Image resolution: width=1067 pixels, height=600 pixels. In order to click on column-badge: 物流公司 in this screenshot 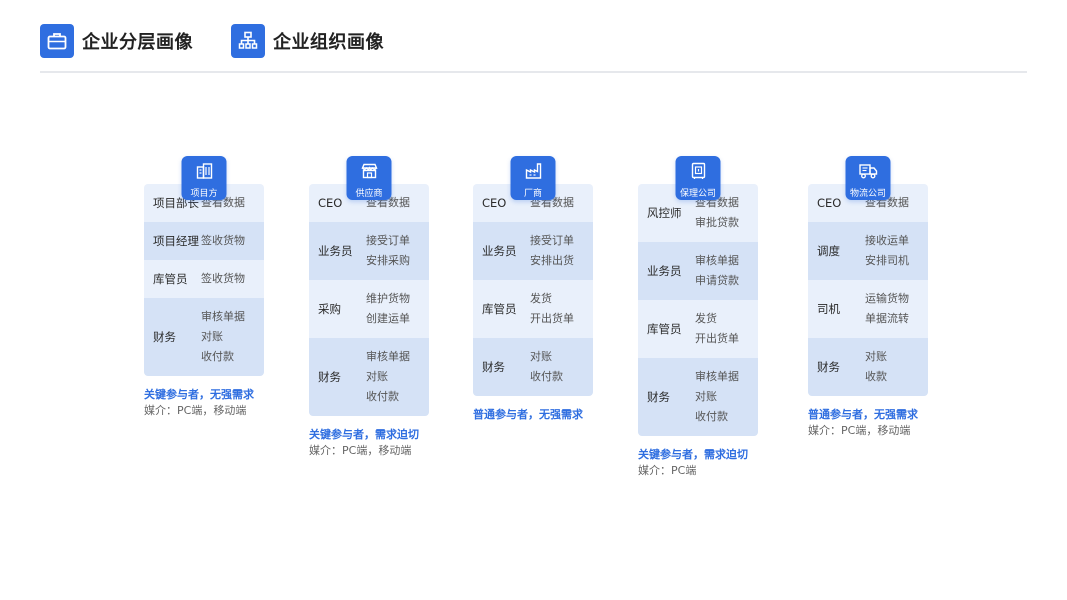, I will do `click(868, 178)`.